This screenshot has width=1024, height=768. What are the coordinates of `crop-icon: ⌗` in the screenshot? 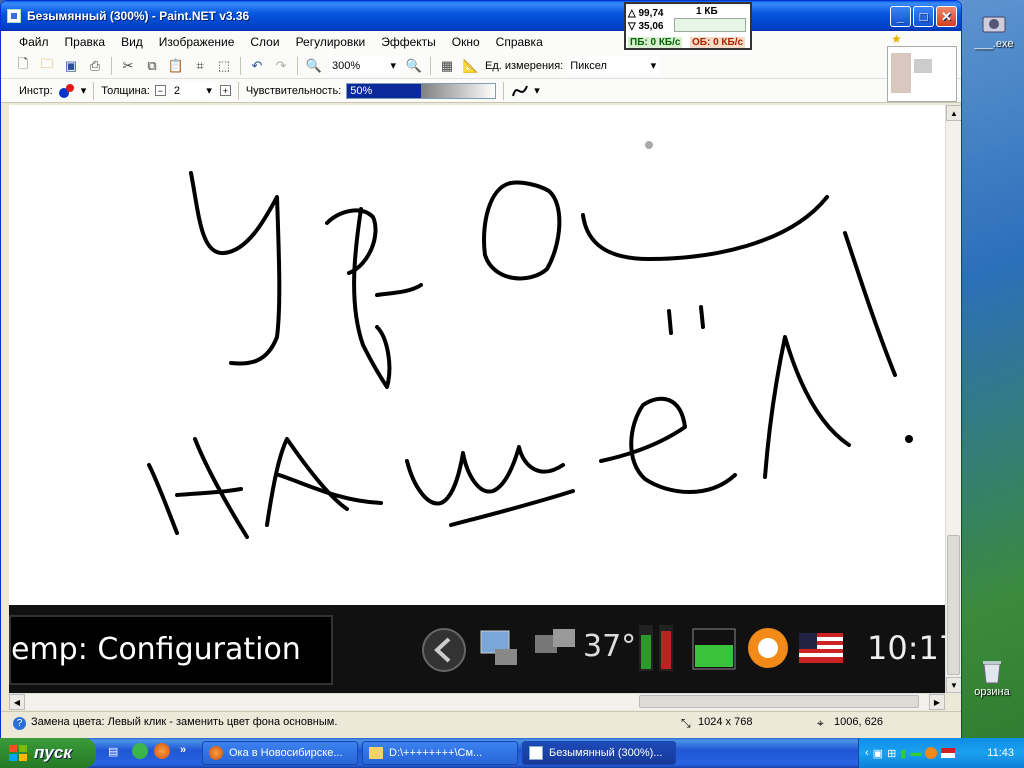 It's located at (200, 66).